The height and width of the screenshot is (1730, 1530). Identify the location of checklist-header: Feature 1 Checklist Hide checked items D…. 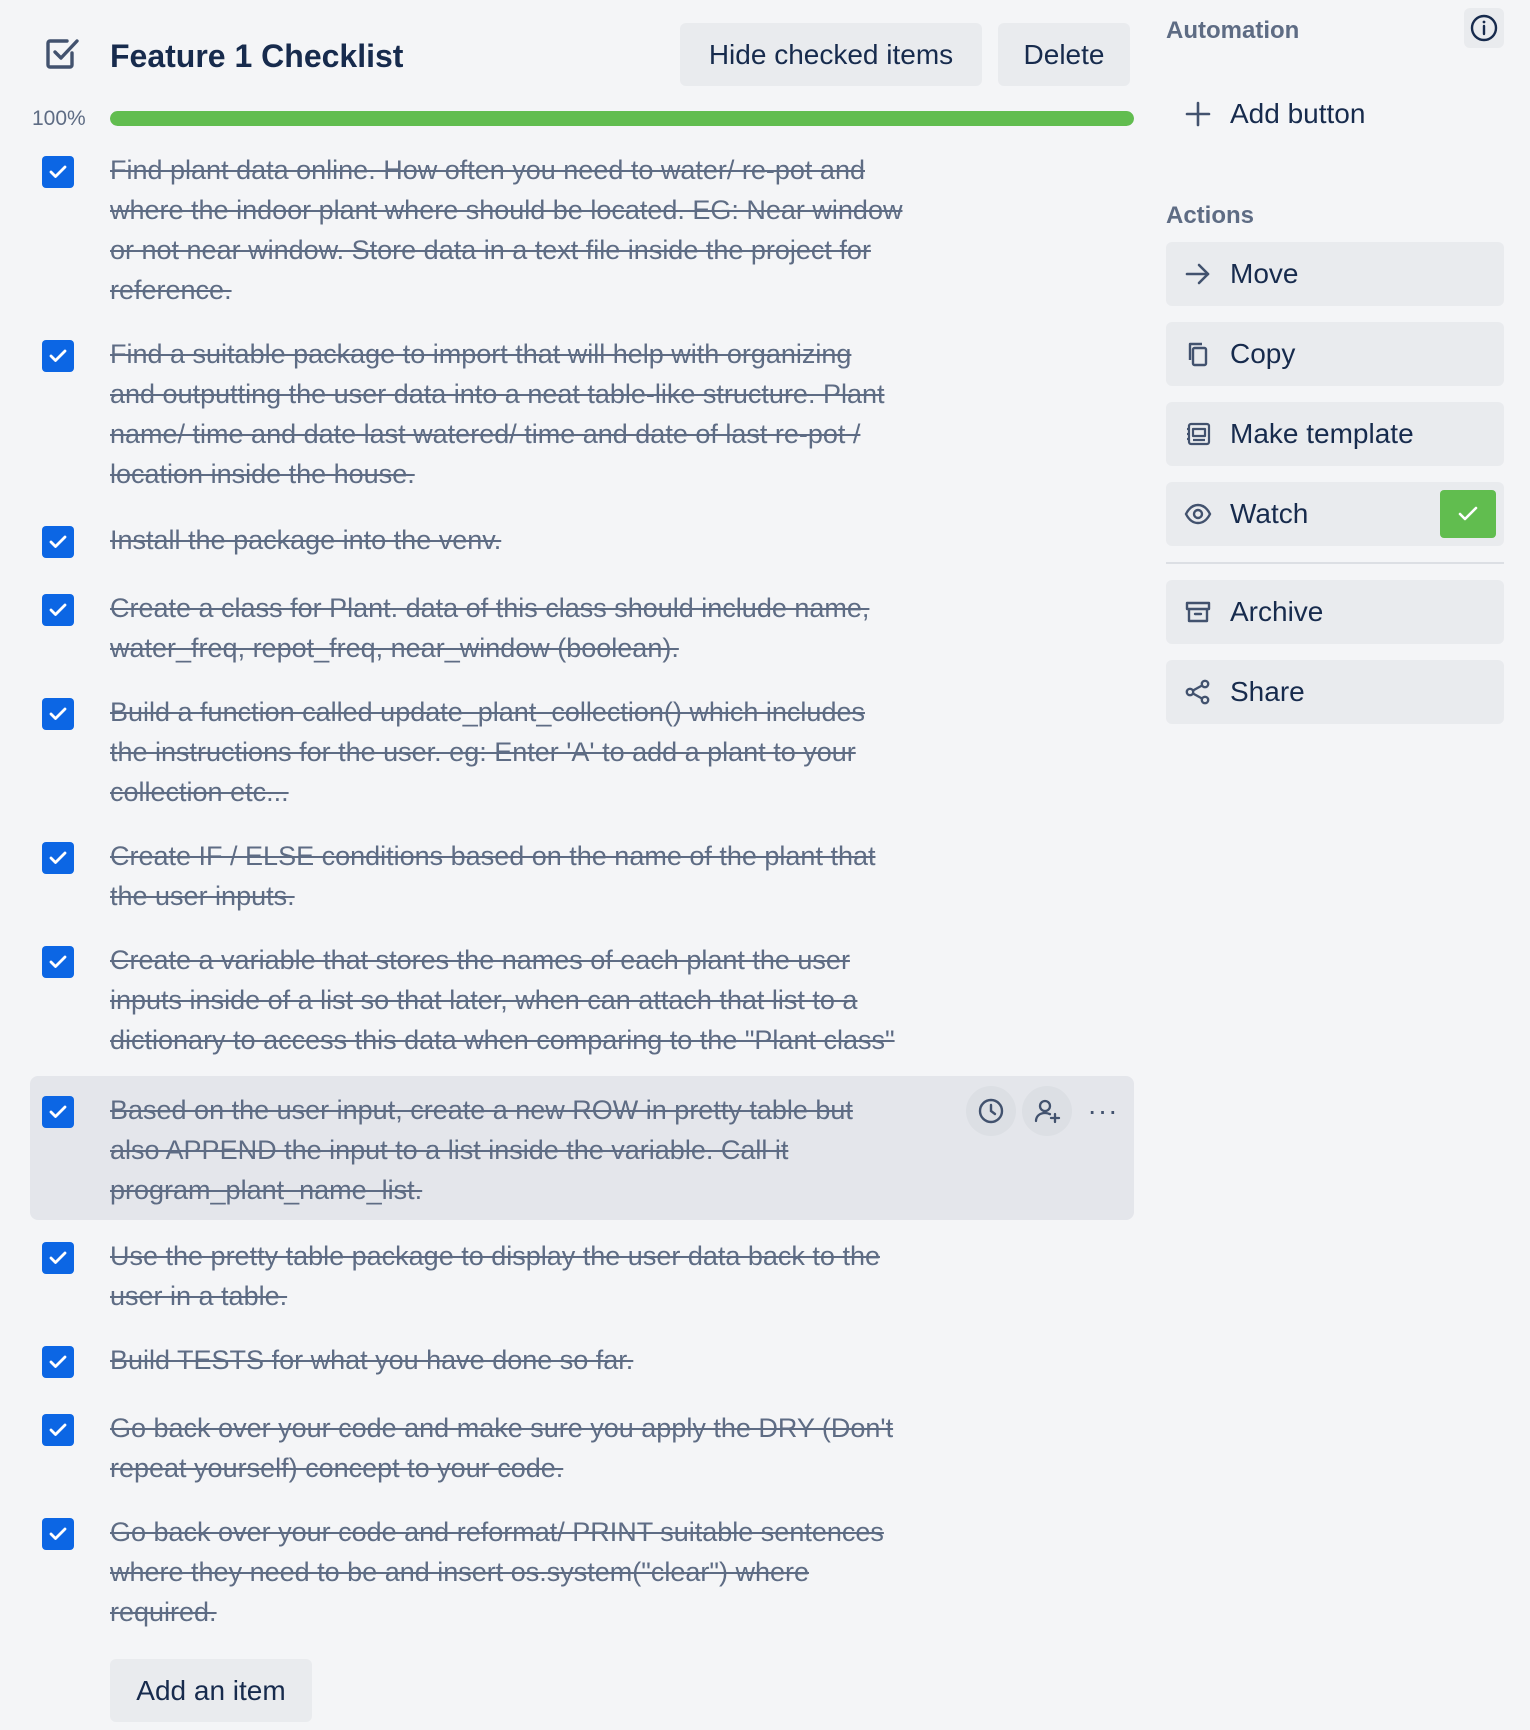
(583, 55).